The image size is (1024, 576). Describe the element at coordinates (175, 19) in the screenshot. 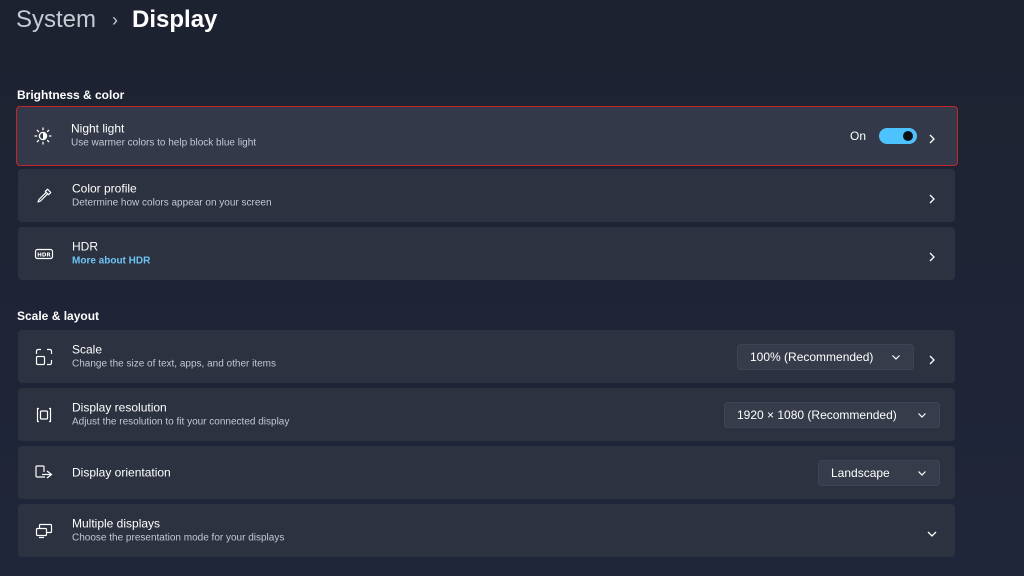

I see `page-title: Display` at that location.